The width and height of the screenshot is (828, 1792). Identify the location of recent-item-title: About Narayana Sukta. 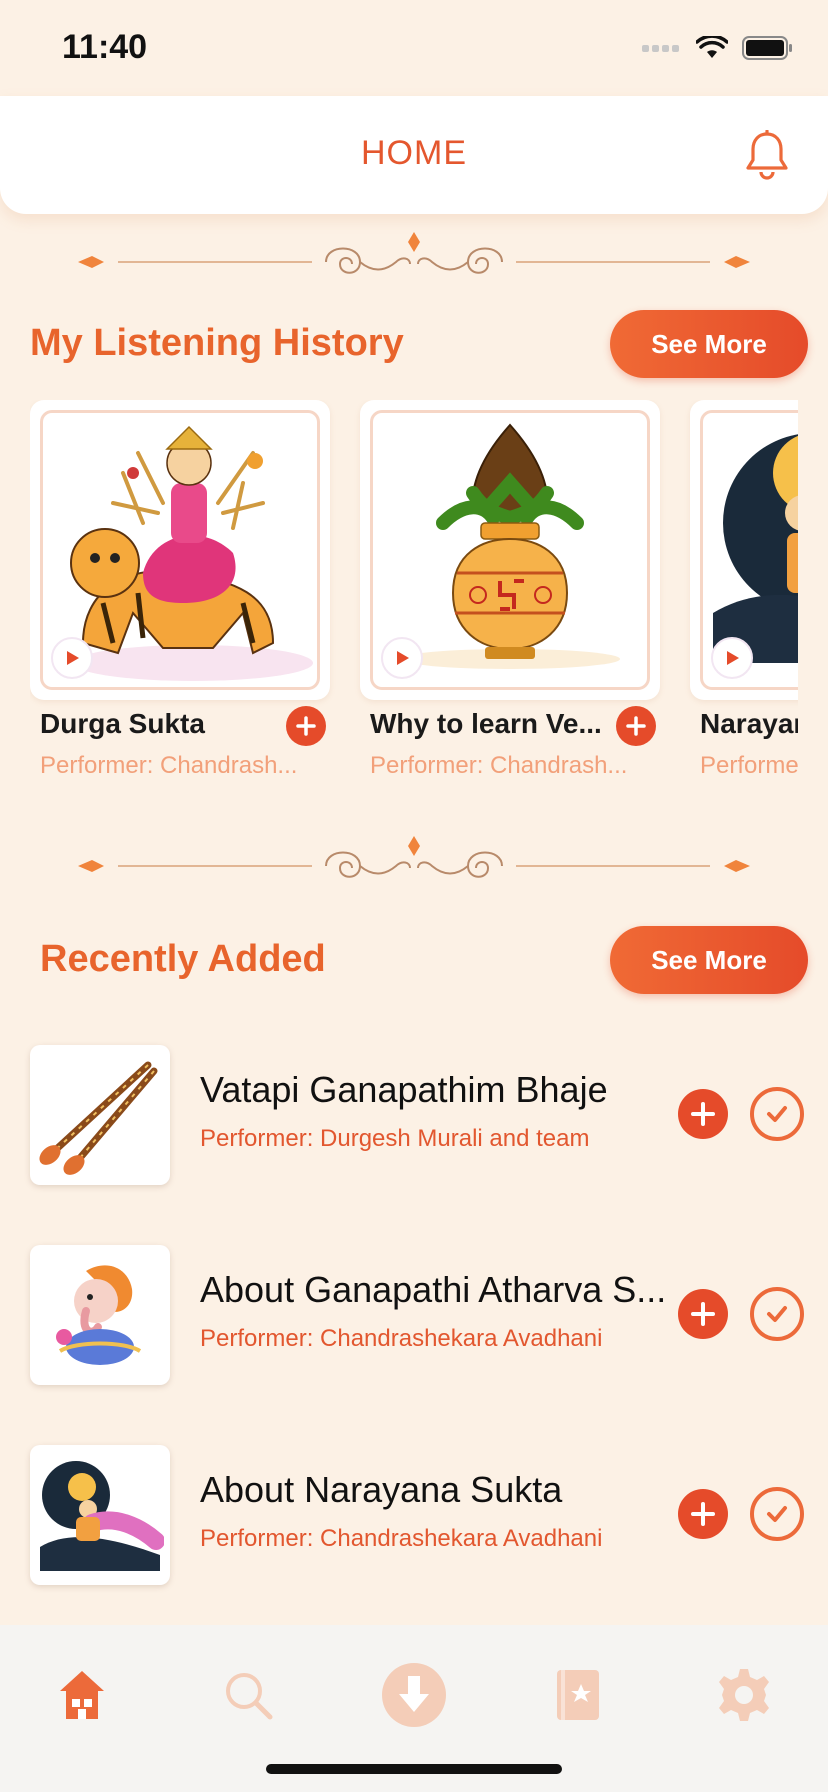
(381, 1489).